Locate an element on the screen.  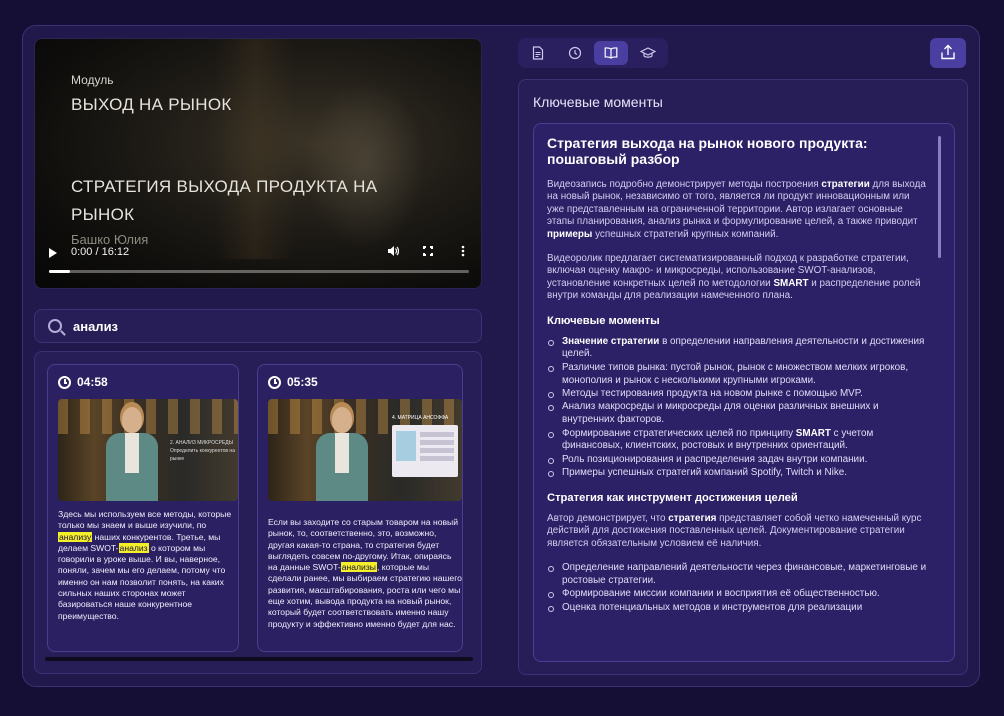
thumbnail-caption-title: 2. АНАЛИЗ МИКРОСРЕДЫ is located at coordinates (202, 443).